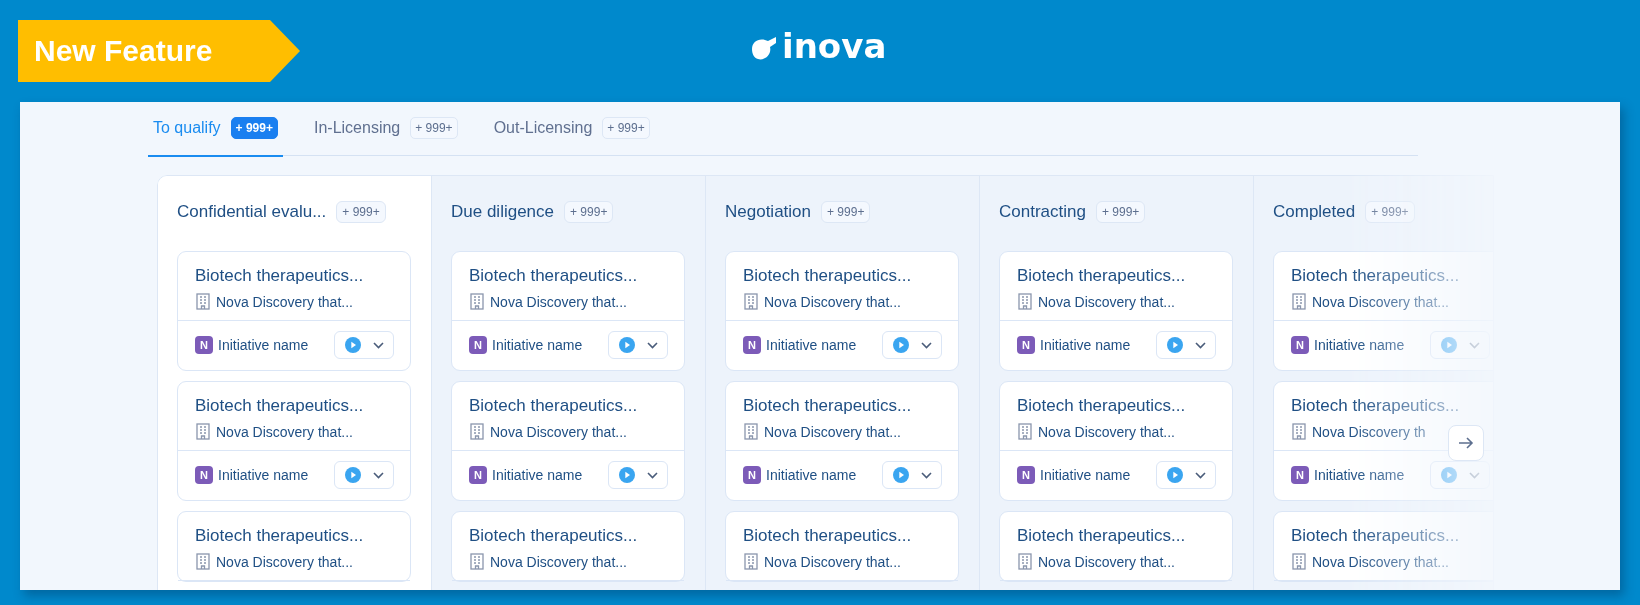  What do you see at coordinates (768, 212) in the screenshot?
I see `column-title: Negotiation` at bounding box center [768, 212].